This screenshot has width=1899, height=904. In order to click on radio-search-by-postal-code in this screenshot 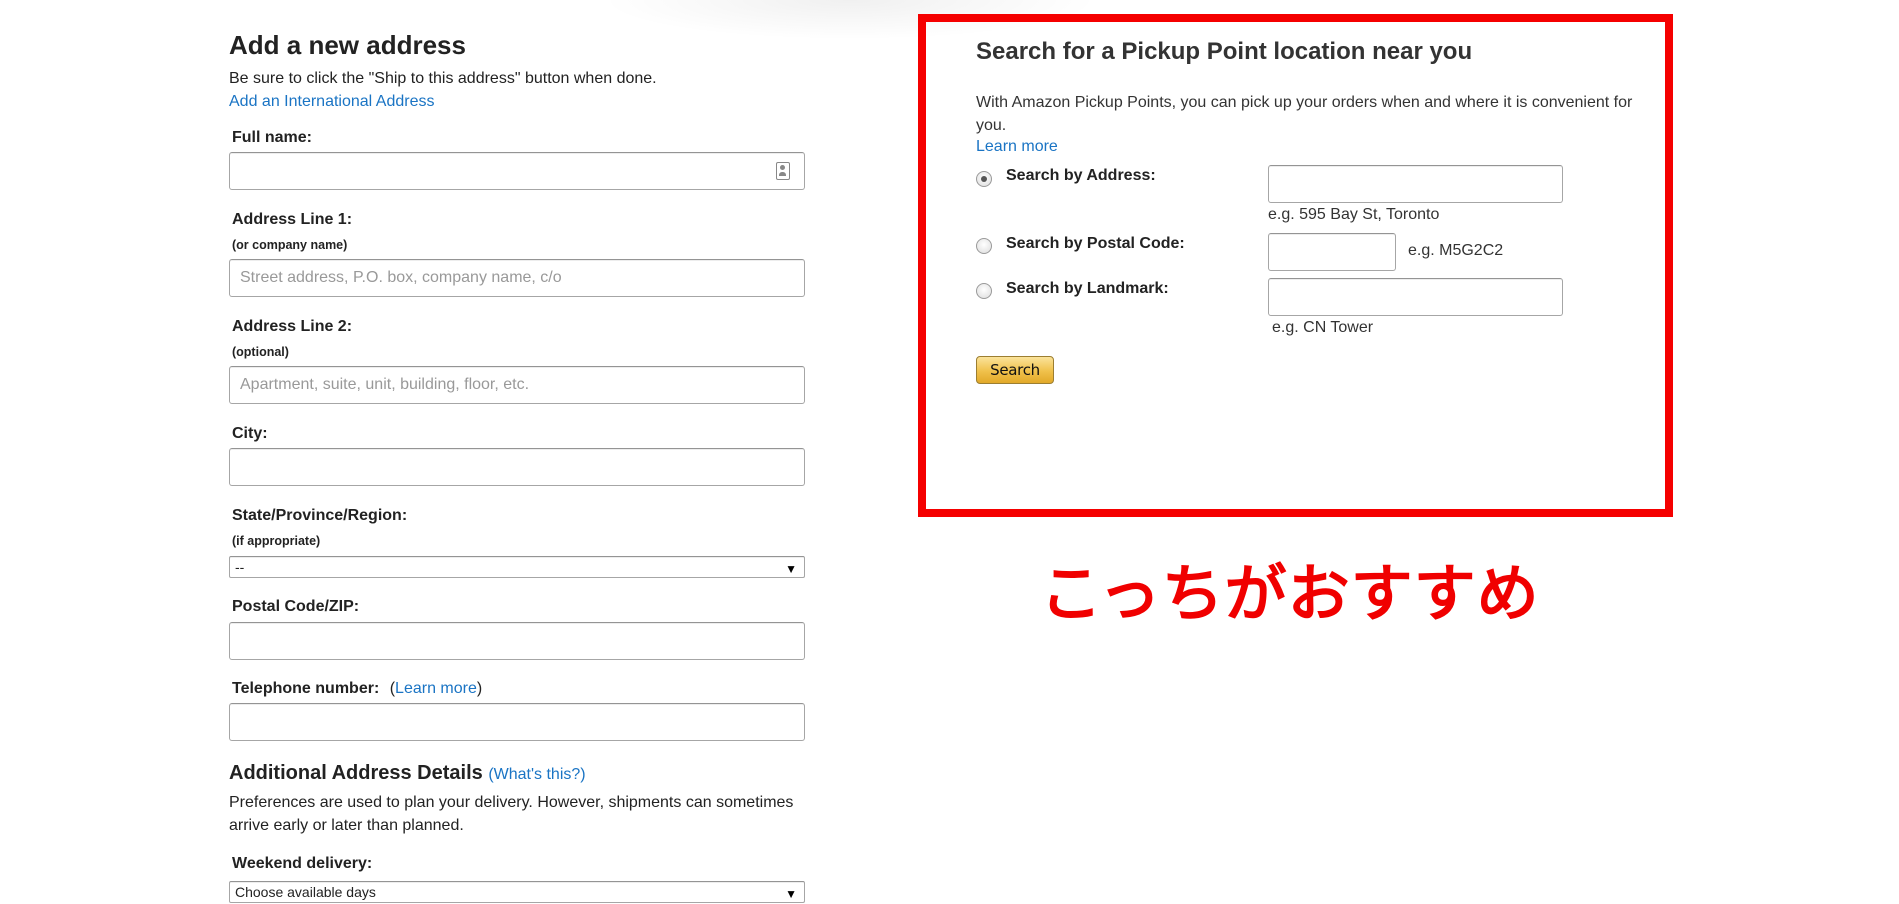, I will do `click(984, 246)`.